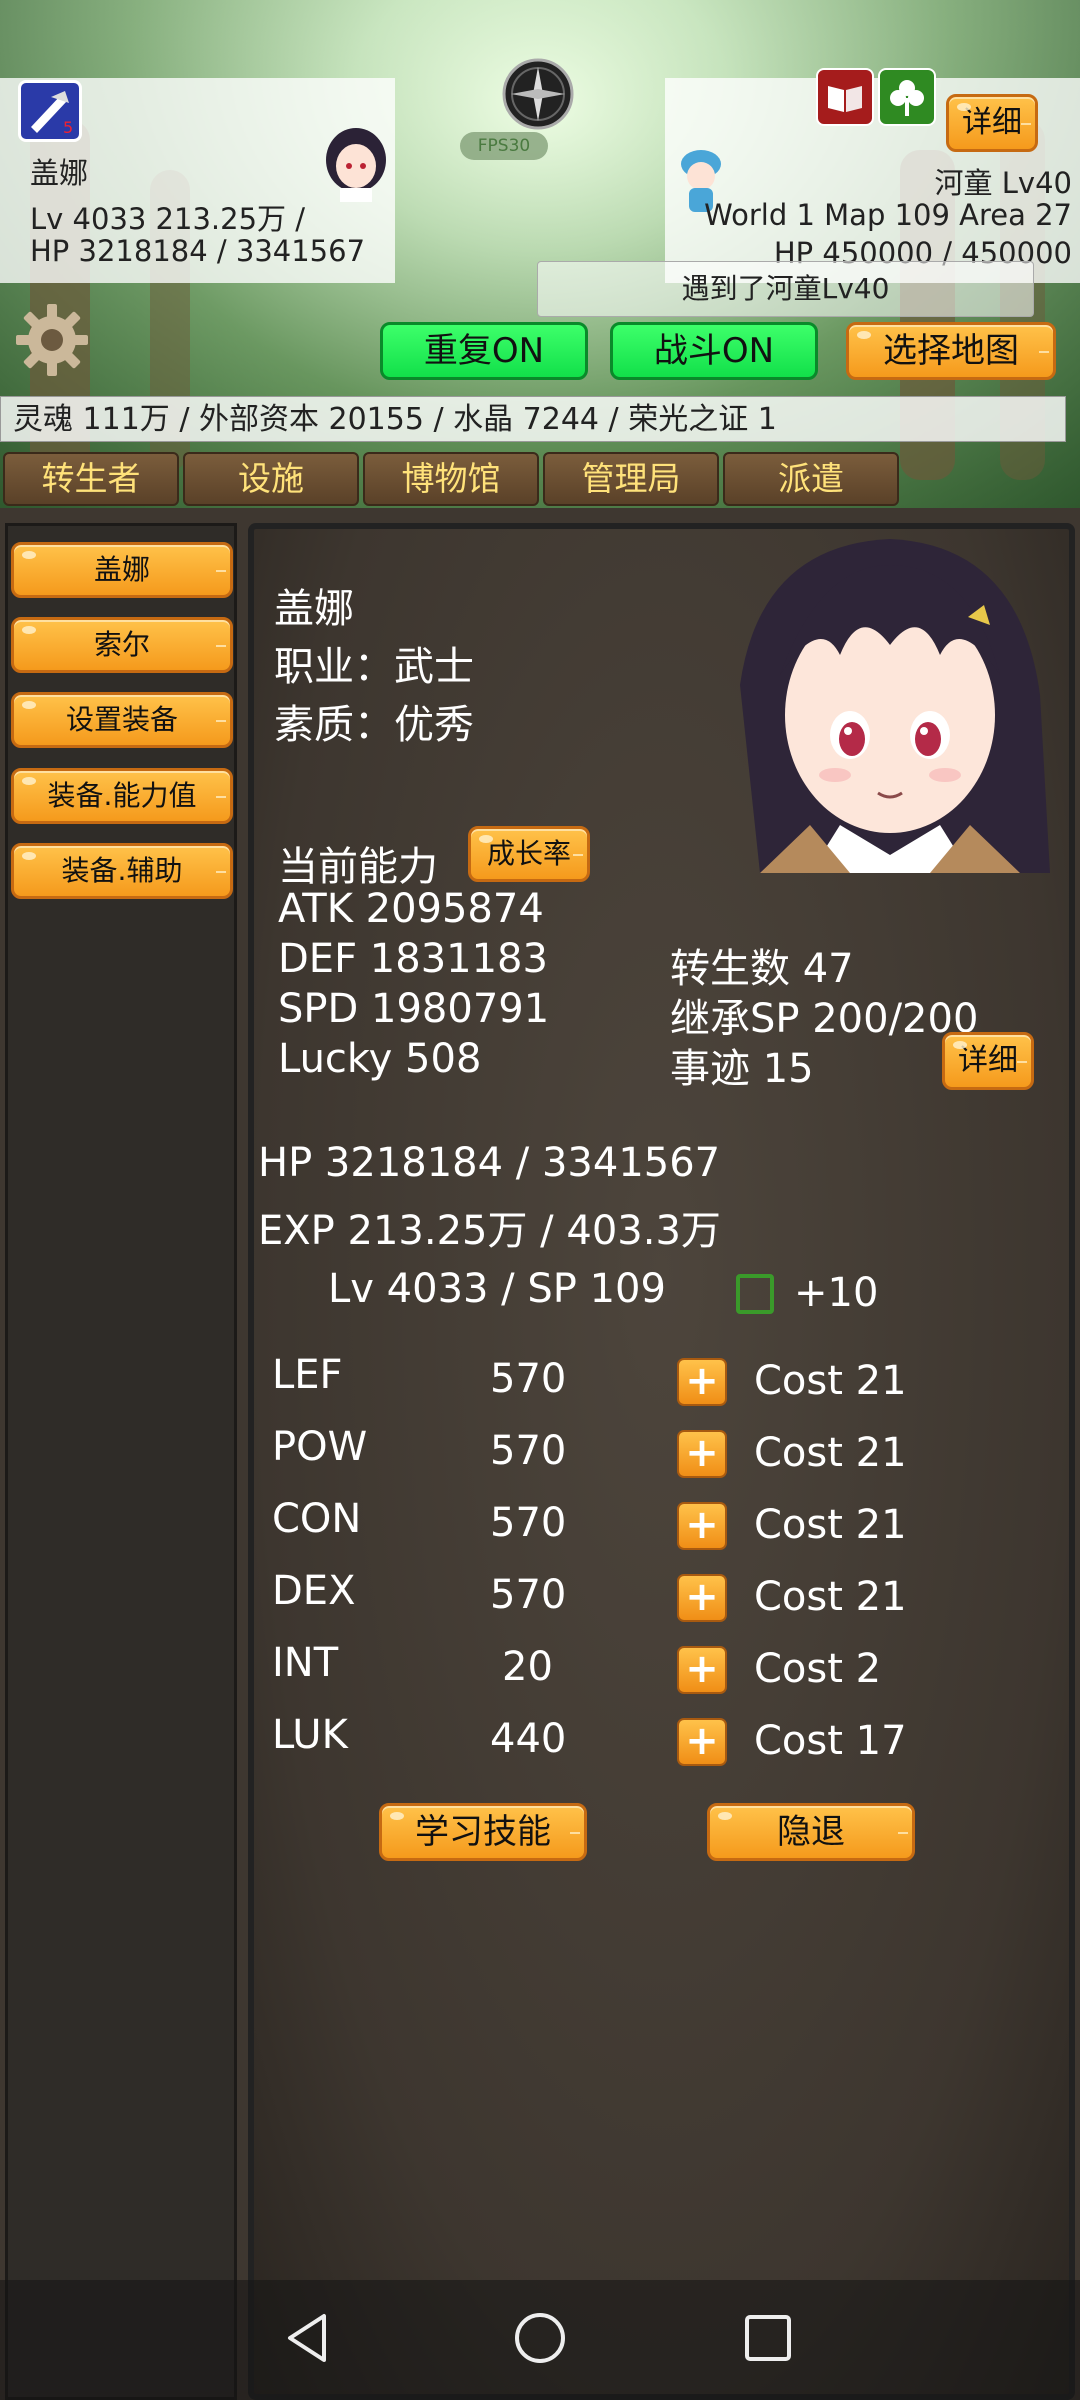  Describe the element at coordinates (91, 479) in the screenshot. I see `tab-reincarnator: 转生者` at that location.